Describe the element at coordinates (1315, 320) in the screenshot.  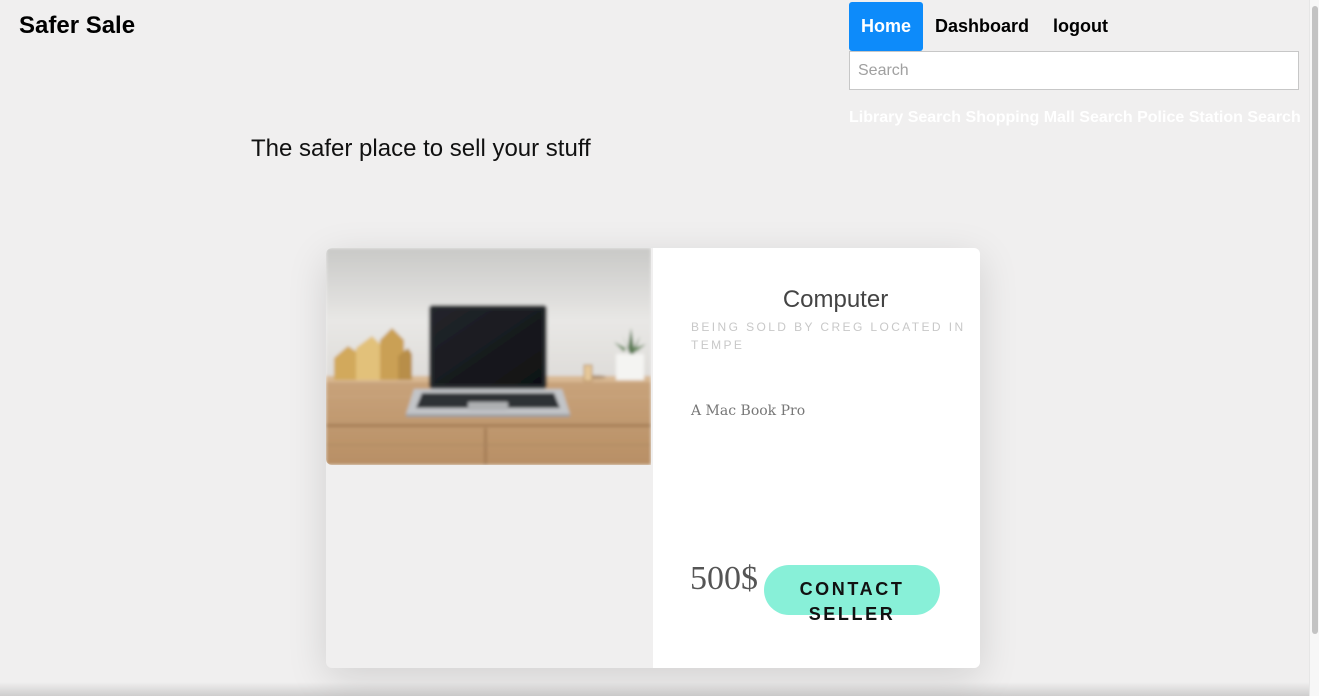
I see `scrollbar-thumb` at that location.